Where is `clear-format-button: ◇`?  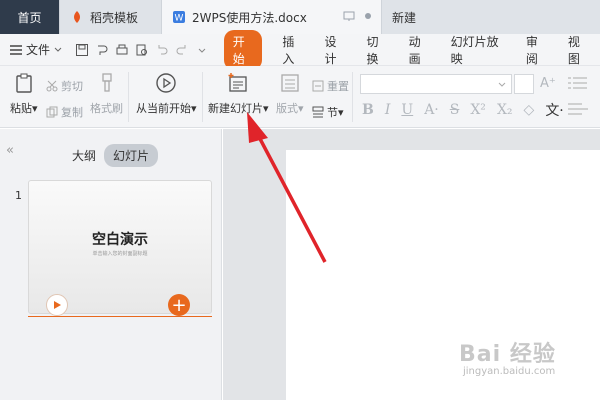 clear-format-button: ◇ is located at coordinates (529, 110).